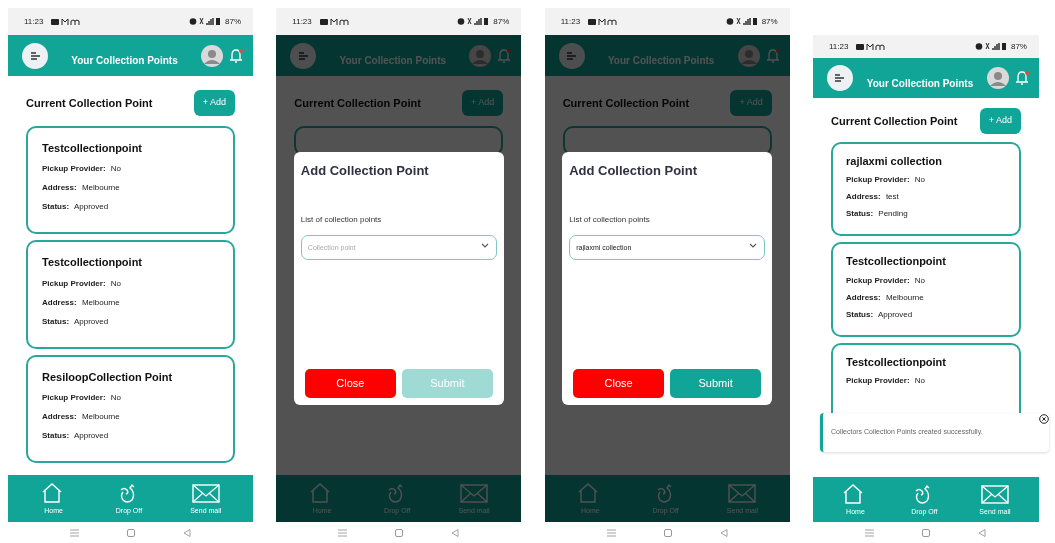 The width and height of the screenshot is (1055, 543). I want to click on card-field: Address: test, so click(926, 197).